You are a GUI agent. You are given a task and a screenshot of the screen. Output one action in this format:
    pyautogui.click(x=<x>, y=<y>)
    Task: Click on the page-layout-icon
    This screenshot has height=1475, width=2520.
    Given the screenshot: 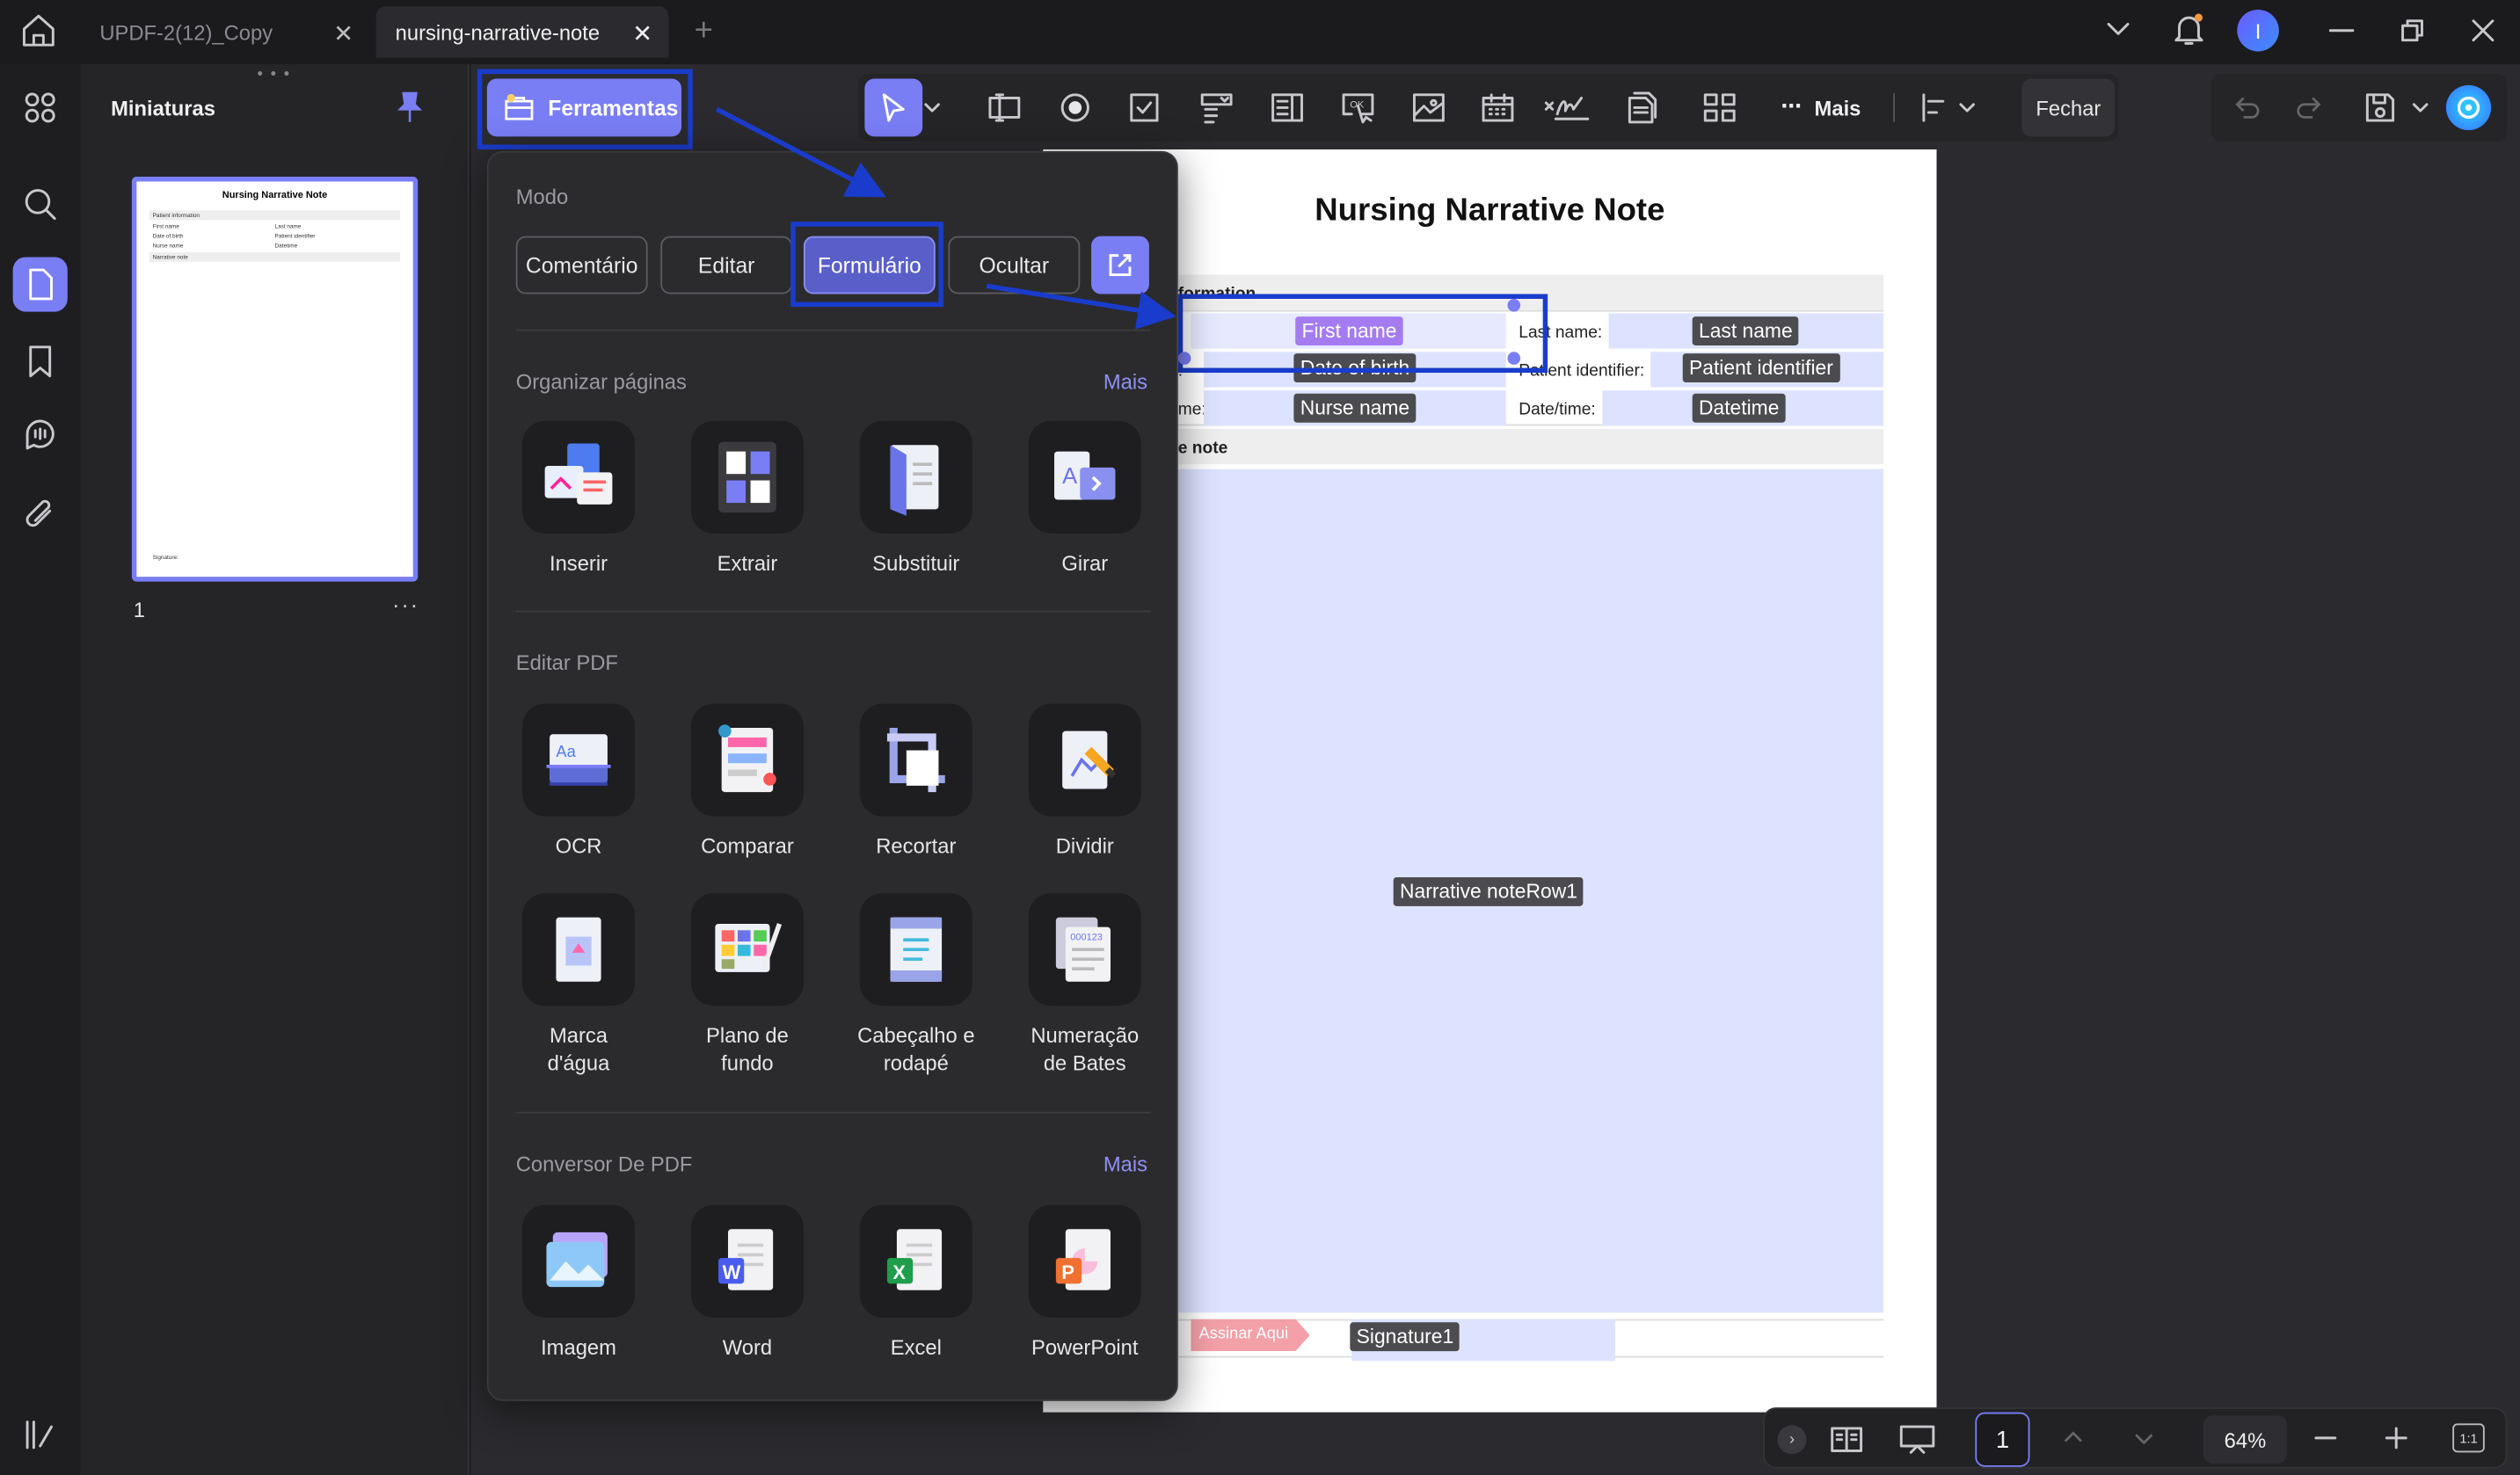 What is the action you would take?
    pyautogui.click(x=1846, y=1440)
    